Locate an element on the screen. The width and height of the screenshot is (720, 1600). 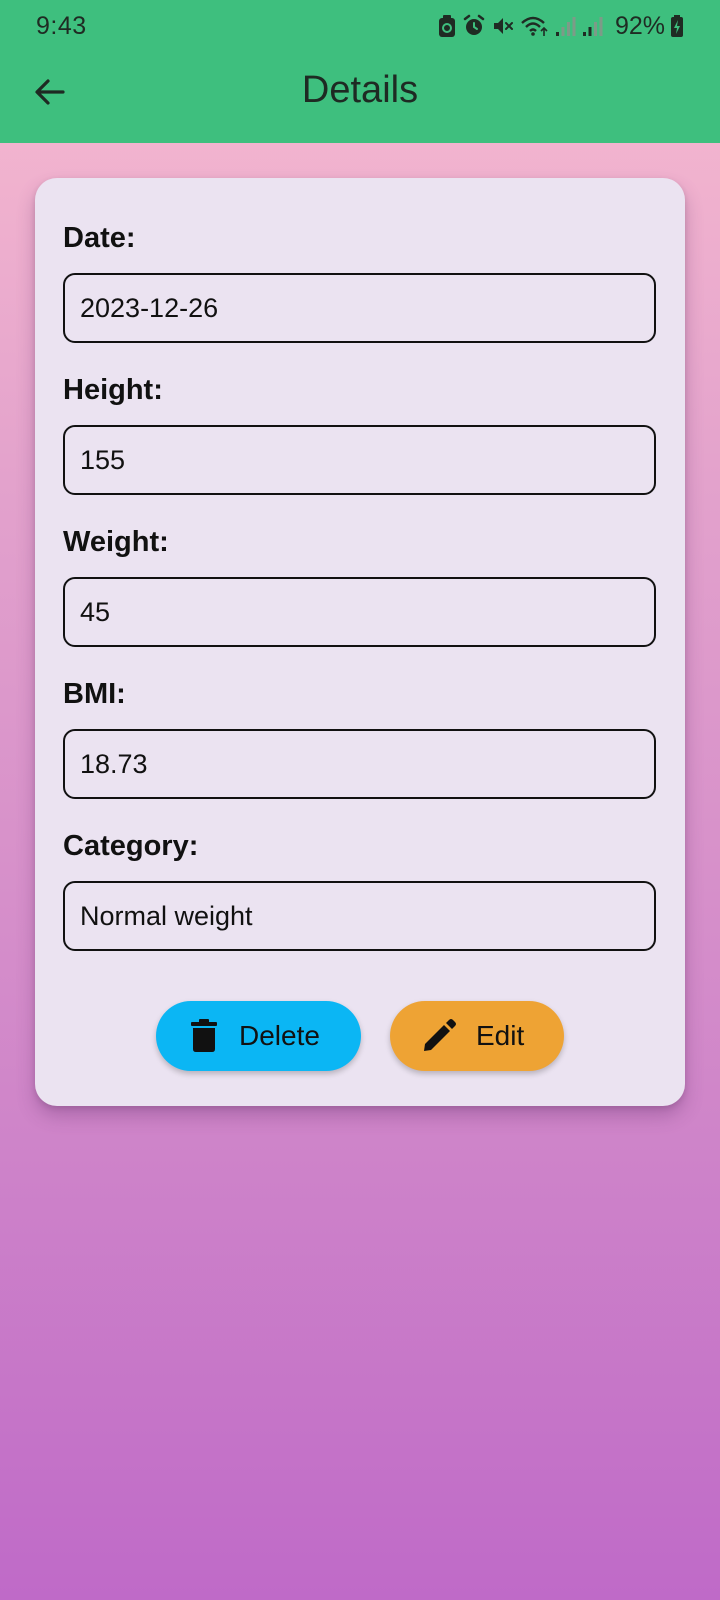
delete-button-label: Delete is located at coordinates (279, 1035).